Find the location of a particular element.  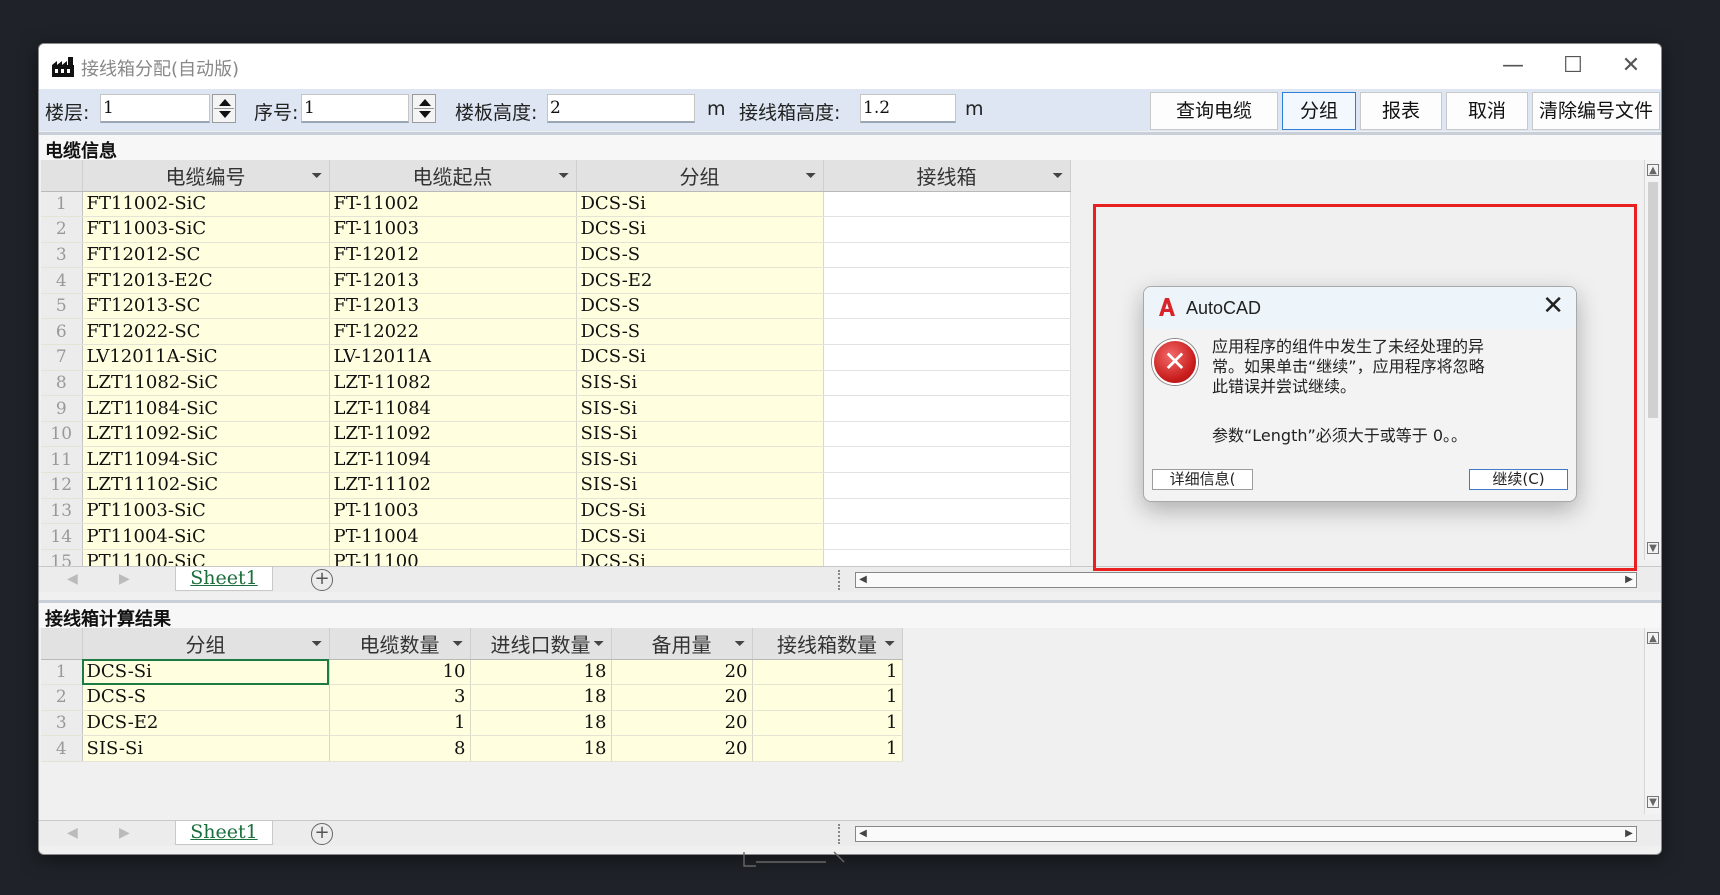

spin-up-icon is located at coordinates (425, 102).